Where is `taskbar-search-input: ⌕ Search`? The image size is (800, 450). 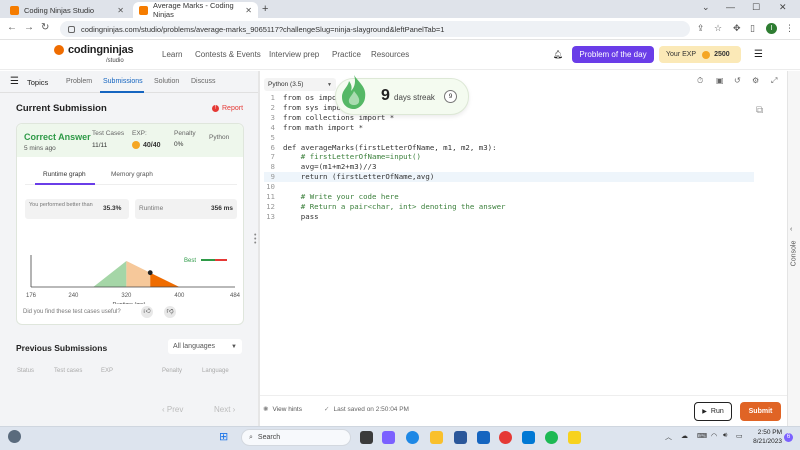 taskbar-search-input: ⌕ Search is located at coordinates (296, 437).